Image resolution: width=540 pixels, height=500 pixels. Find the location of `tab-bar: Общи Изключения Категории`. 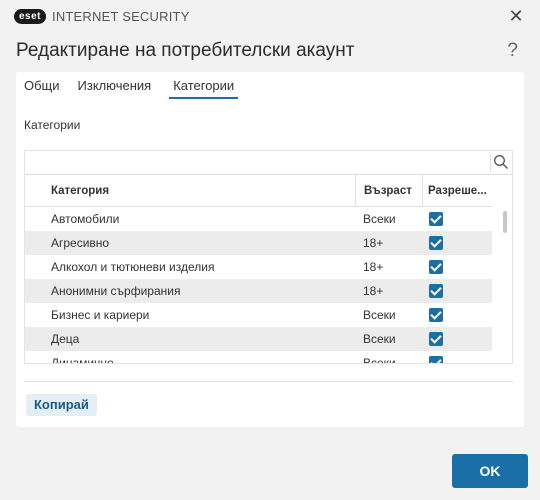

tab-bar: Общи Изключения Категории is located at coordinates (131, 88).